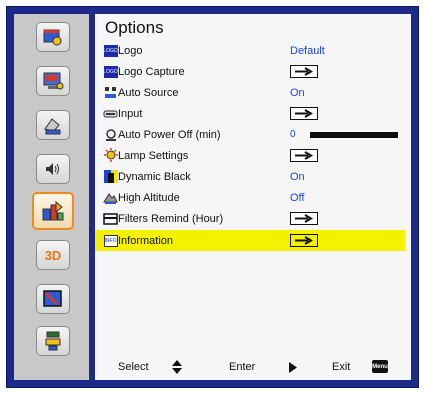 The height and width of the screenshot is (394, 427). What do you see at coordinates (250, 134) in the screenshot?
I see `menu-item-auto-power-off: Auto Power Off (min) 0` at bounding box center [250, 134].